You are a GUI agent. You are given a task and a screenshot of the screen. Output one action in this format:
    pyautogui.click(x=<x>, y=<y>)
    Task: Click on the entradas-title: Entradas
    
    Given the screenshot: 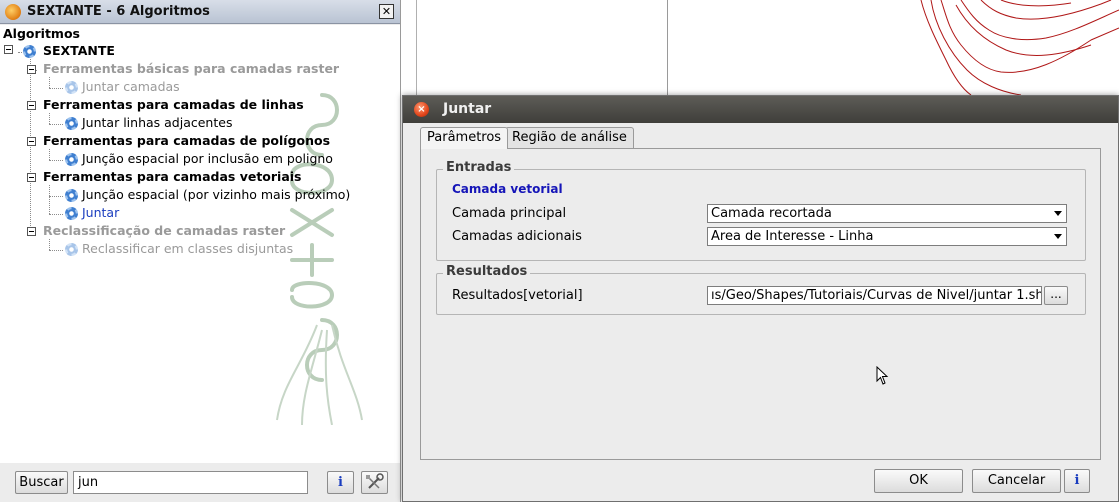 What is the action you would take?
    pyautogui.click(x=479, y=167)
    